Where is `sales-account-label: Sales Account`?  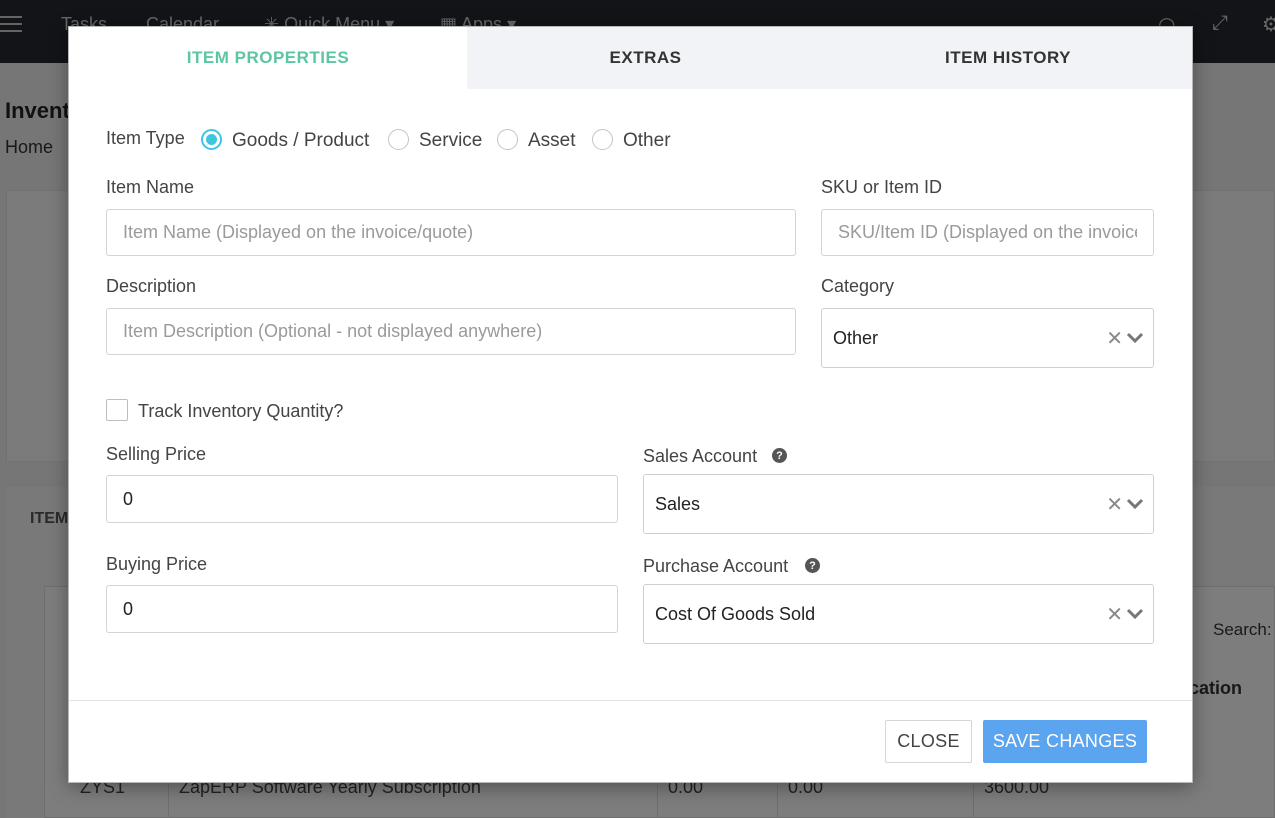 sales-account-label: Sales Account is located at coordinates (700, 456).